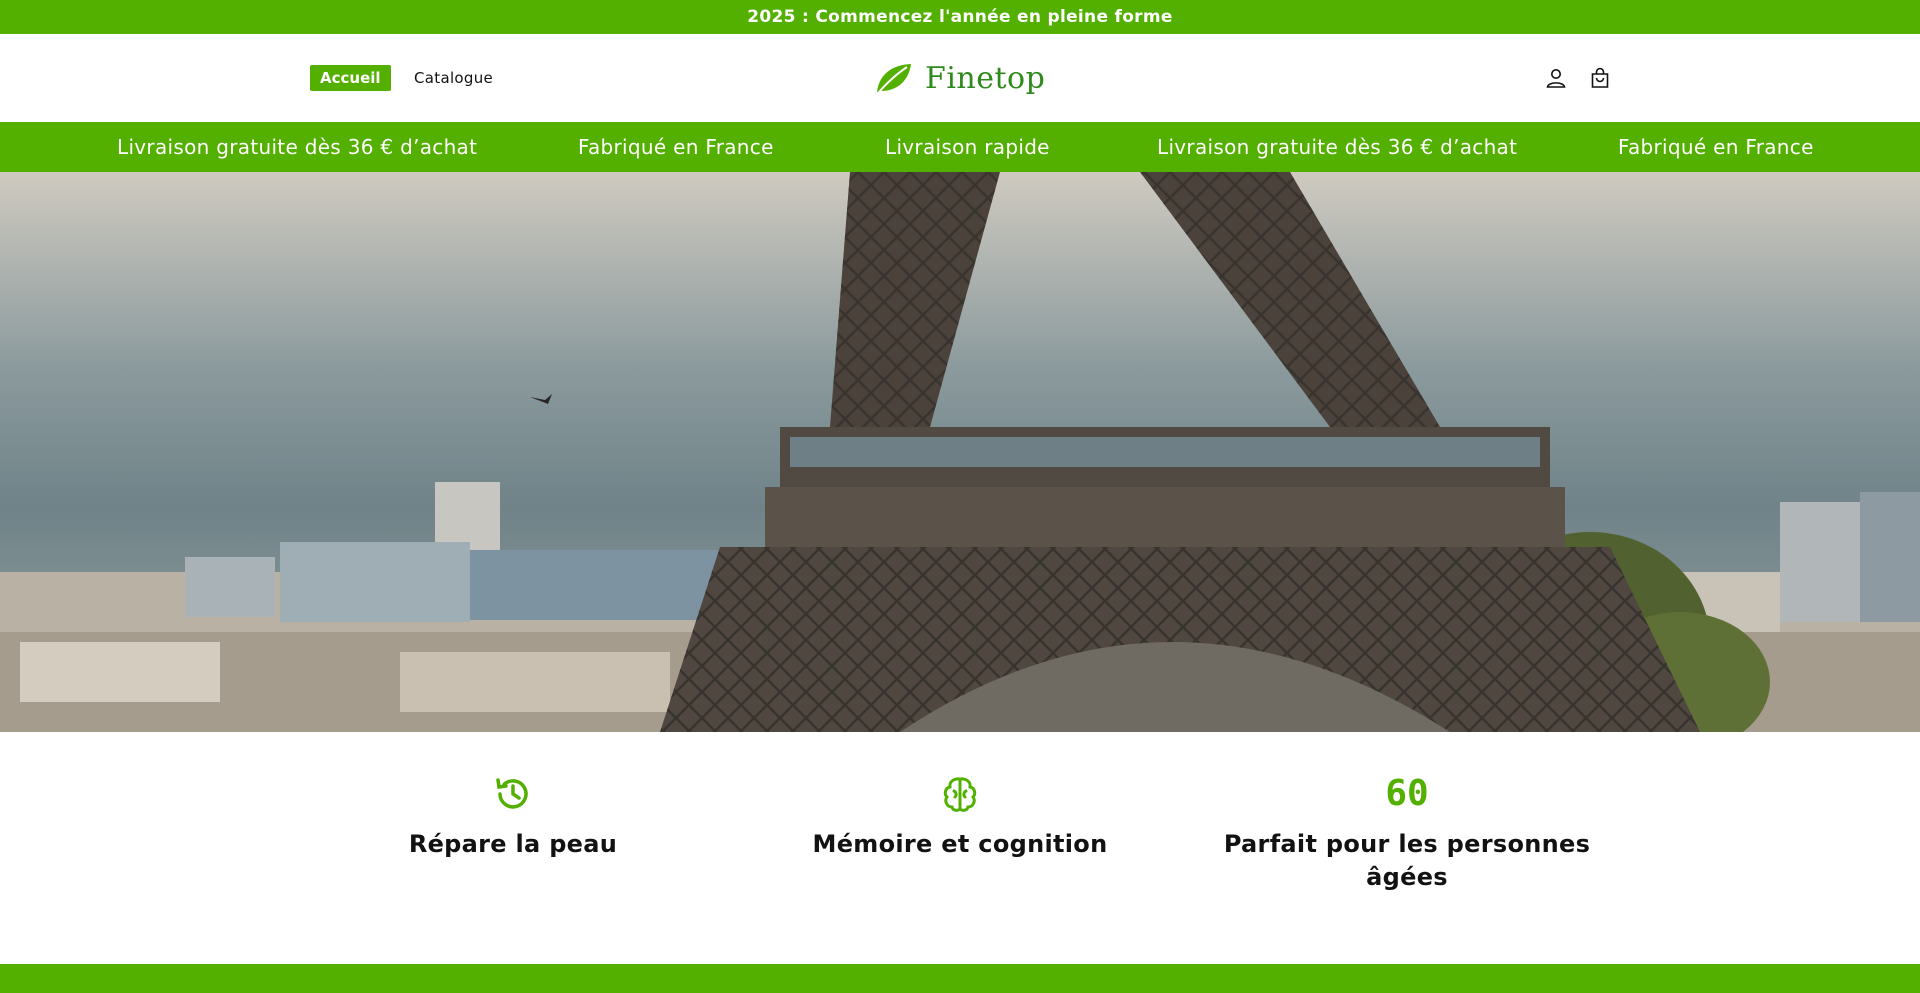 The image size is (1920, 993). I want to click on nav-link-catalogue: Catalogue, so click(453, 78).